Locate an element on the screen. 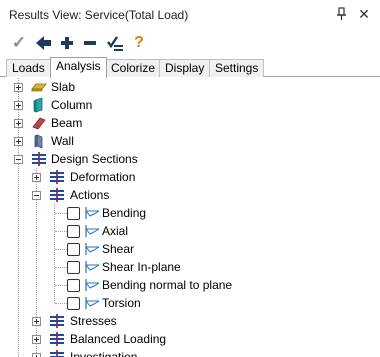 The image size is (380, 357). help-button: ? is located at coordinates (139, 43).